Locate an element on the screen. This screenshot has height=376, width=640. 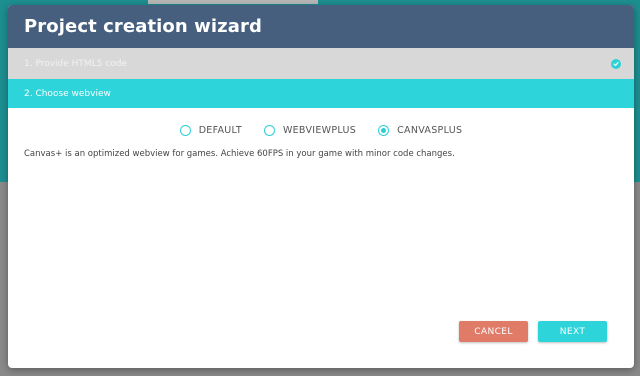
background-tab is located at coordinates (233, 2).